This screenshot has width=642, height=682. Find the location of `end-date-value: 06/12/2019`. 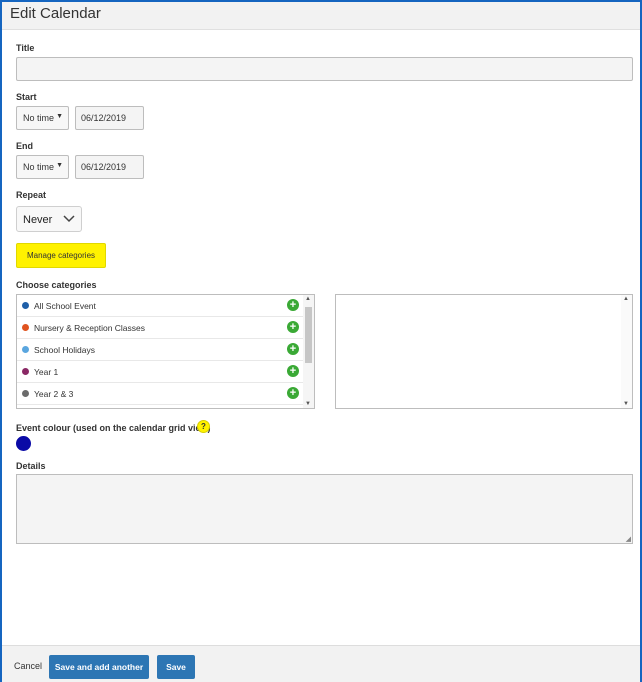

end-date-value: 06/12/2019 is located at coordinates (104, 167).